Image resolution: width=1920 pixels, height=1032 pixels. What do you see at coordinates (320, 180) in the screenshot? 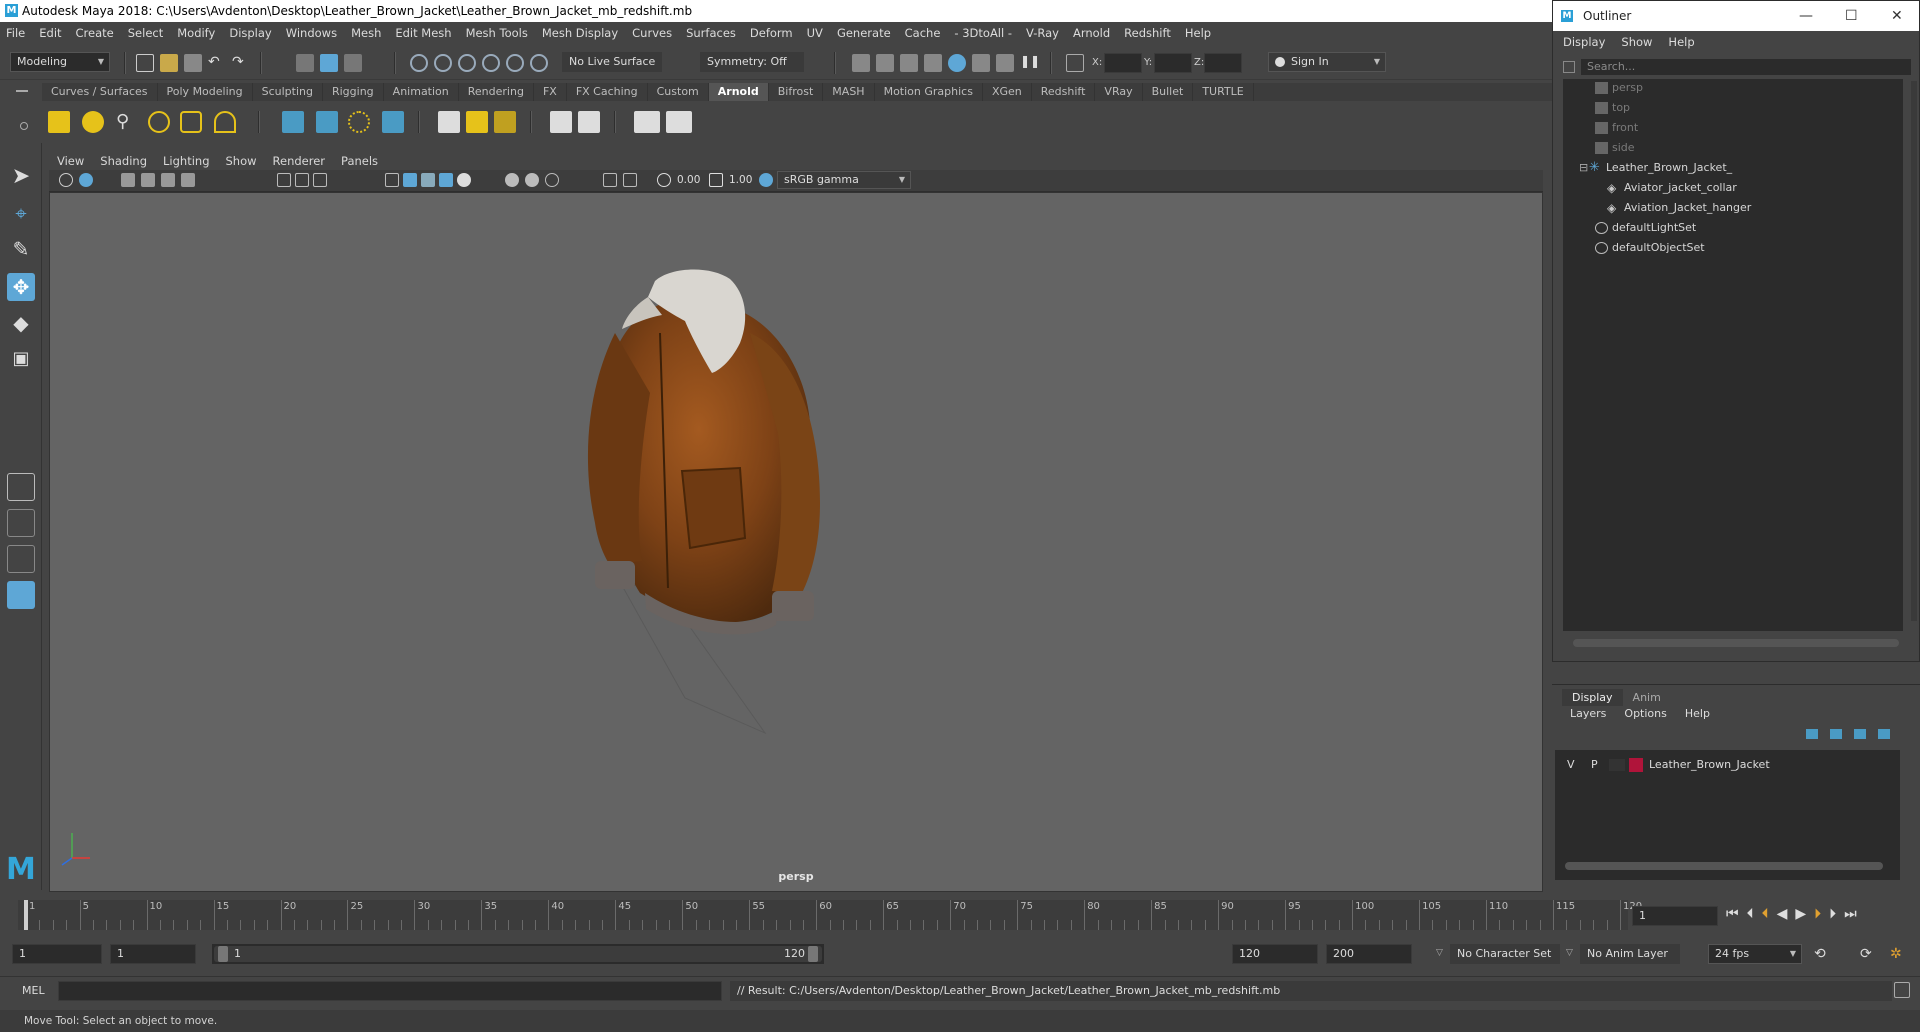
I see `resolution-gate-icon` at bounding box center [320, 180].